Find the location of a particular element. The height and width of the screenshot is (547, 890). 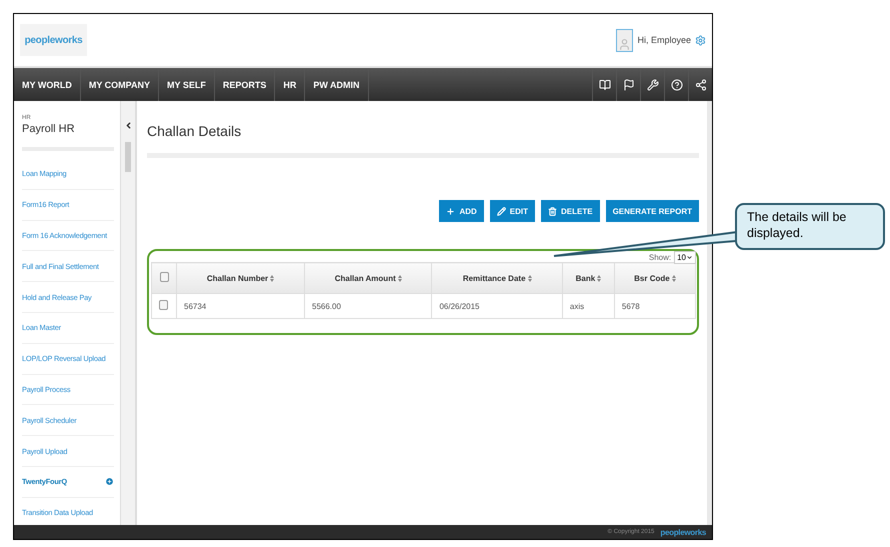

table-cell: 5566.00 is located at coordinates (368, 306).